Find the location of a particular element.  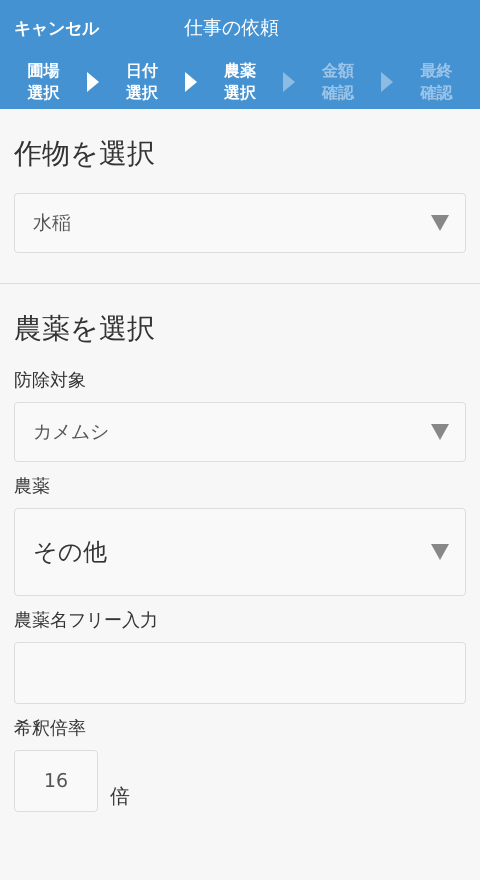

step-label: 日付選択 is located at coordinates (142, 82).